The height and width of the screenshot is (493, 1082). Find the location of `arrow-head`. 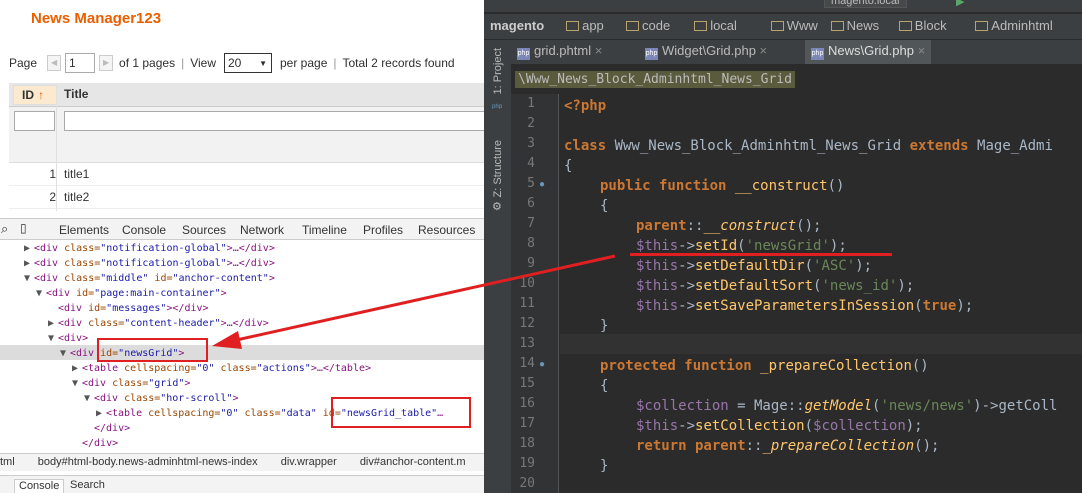

arrow-head is located at coordinates (227, 340).